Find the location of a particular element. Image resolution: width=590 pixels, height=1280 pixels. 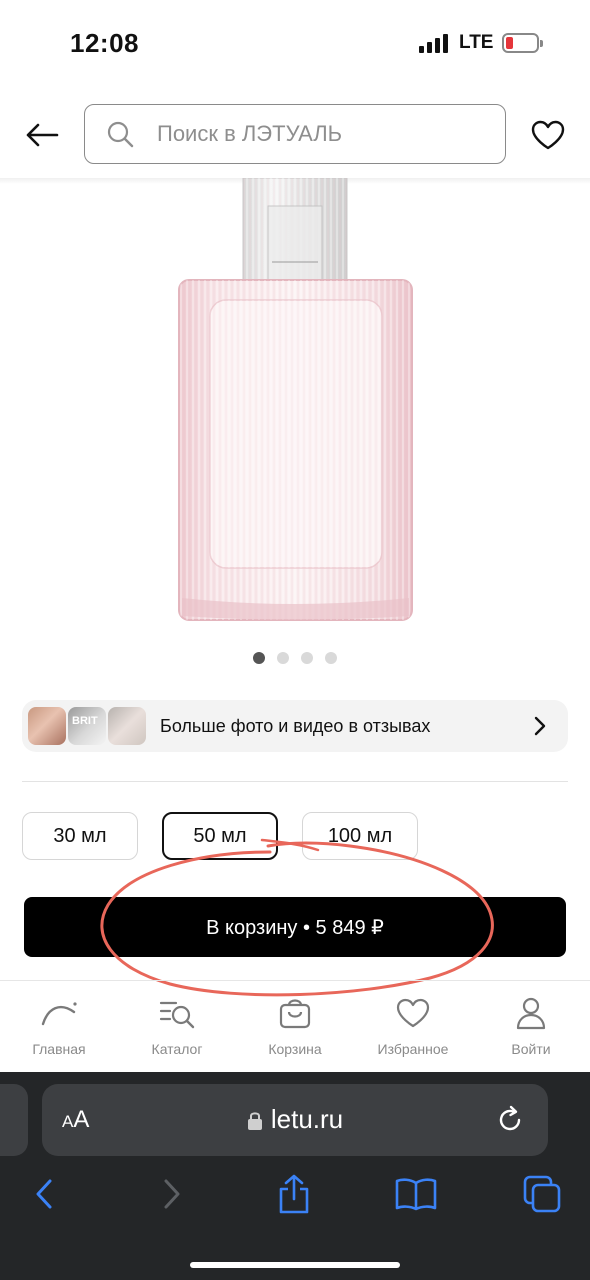

nav-label: Избранное is located at coordinates (413, 1049).